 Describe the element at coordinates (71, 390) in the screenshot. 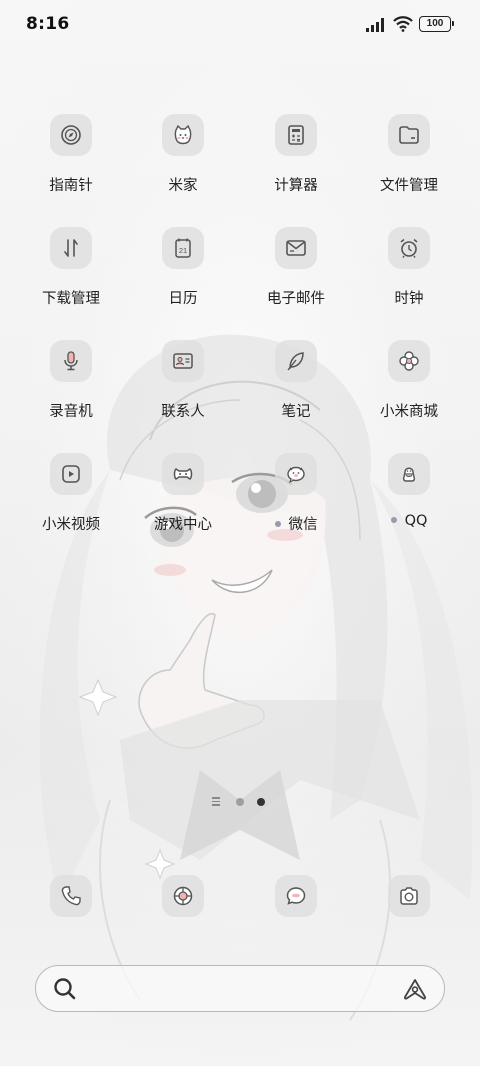

I see `app-recorder: 录音机` at that location.